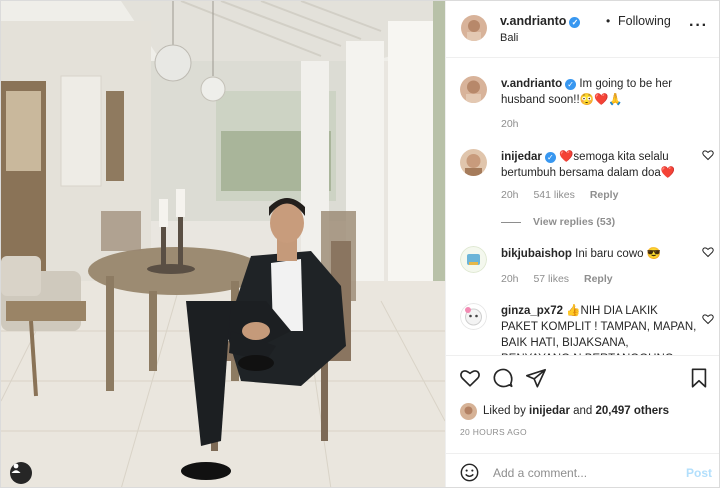 Image resolution: width=720 pixels, height=488 pixels. What do you see at coordinates (532, 311) in the screenshot?
I see `comment-username: ginza_px72` at bounding box center [532, 311].